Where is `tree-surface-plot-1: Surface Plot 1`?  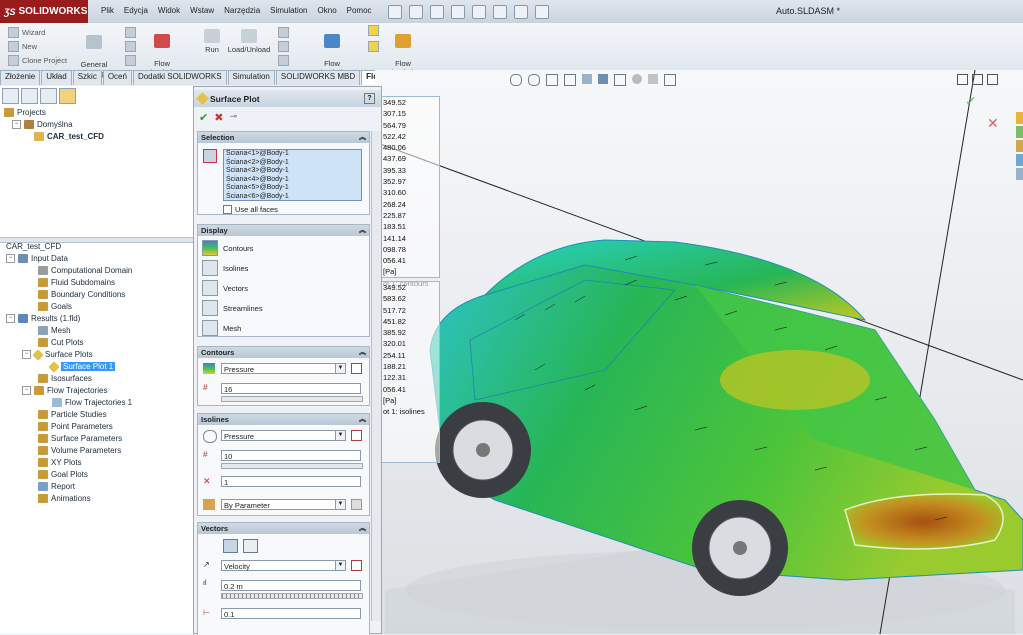 tree-surface-plot-1: Surface Plot 1 is located at coordinates (82, 366).